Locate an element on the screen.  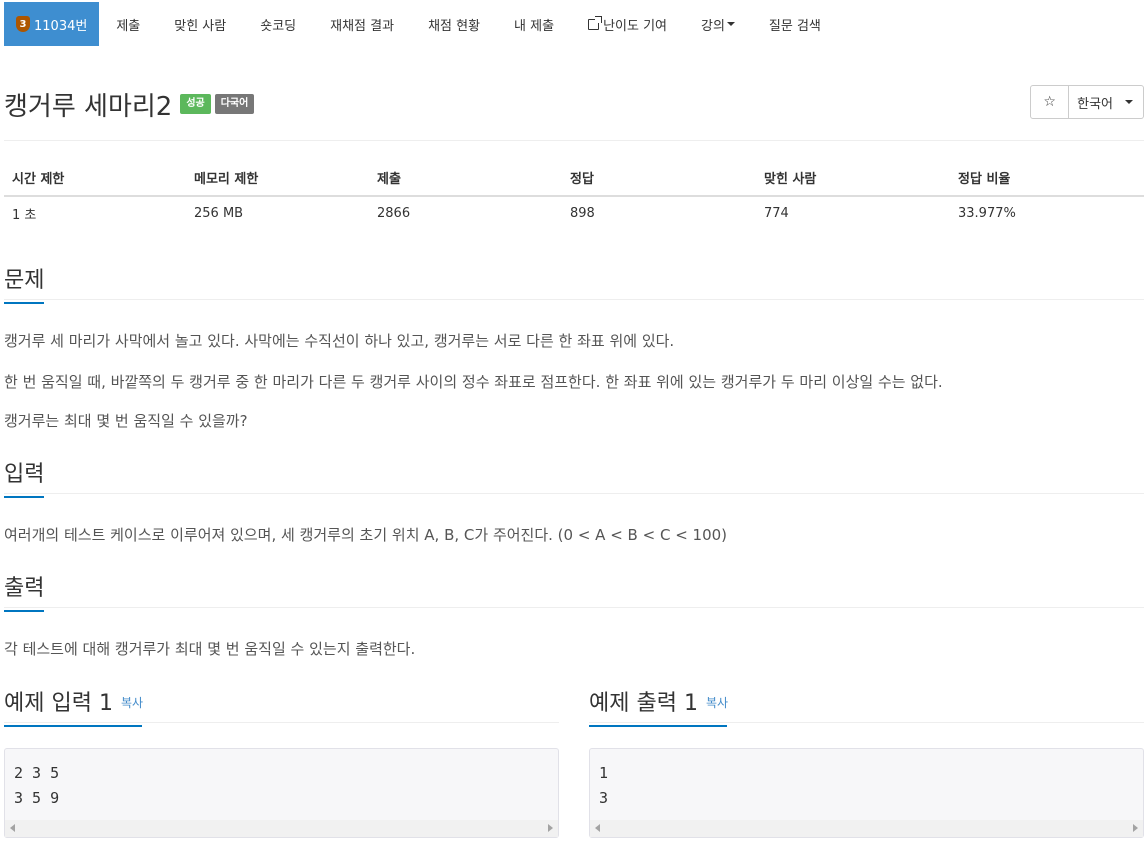
sample-output-box: 1 3 is located at coordinates (866, 793).